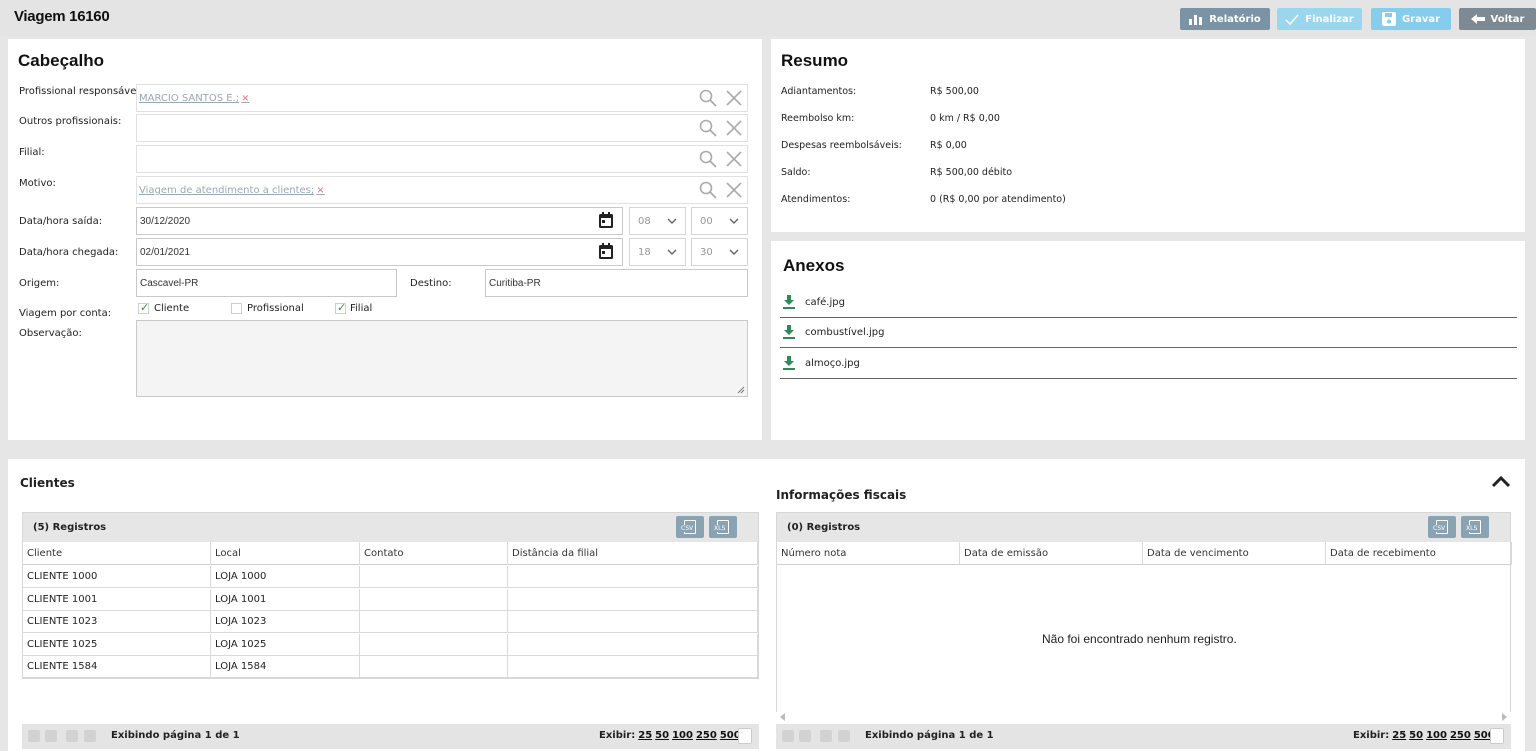  I want to click on responsible-professional-value: MARCIO SANTOS E.; ×, so click(194, 98).